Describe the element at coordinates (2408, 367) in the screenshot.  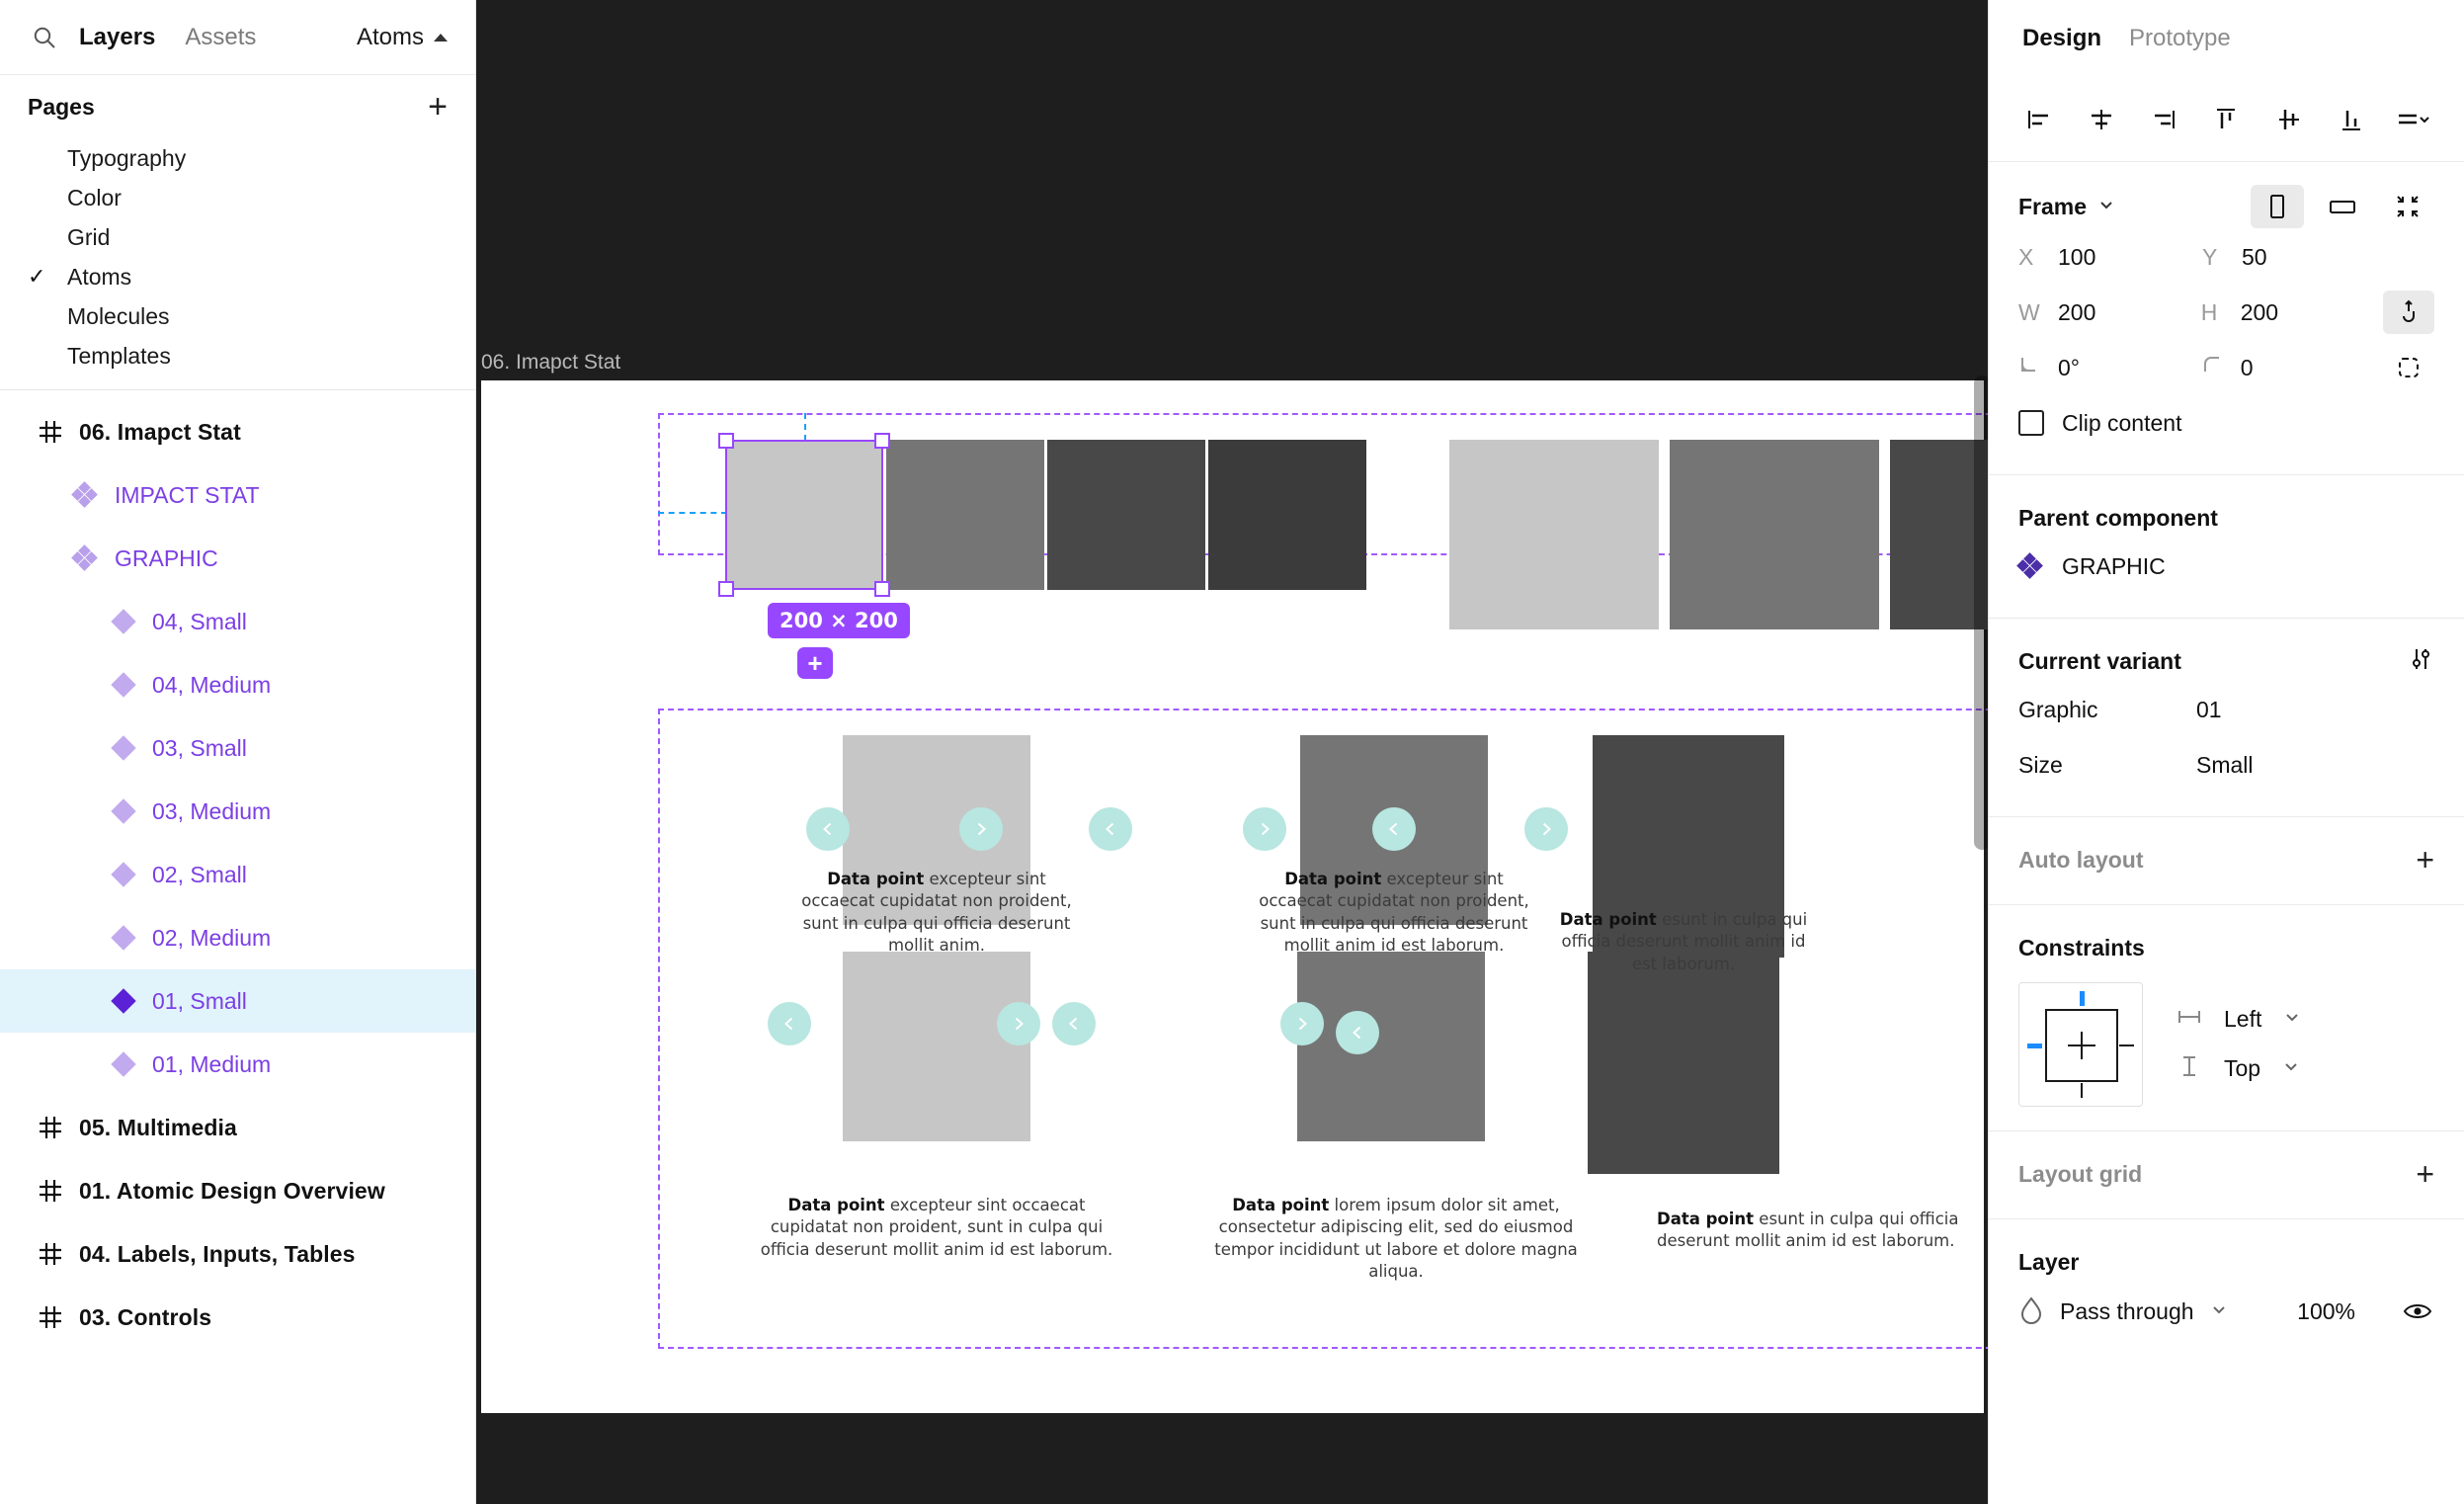
I see `independent-corners-icon` at that location.